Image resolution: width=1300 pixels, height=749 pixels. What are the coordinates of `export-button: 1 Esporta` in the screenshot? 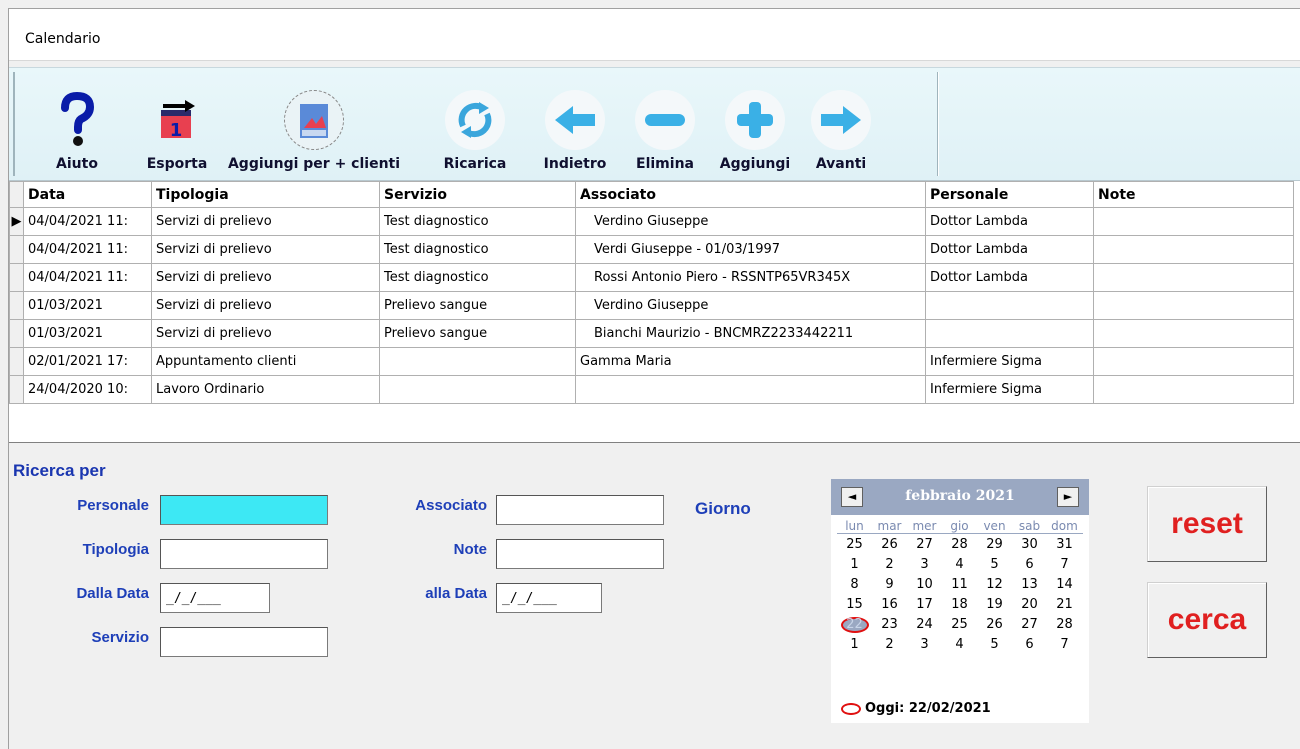 It's located at (177, 130).